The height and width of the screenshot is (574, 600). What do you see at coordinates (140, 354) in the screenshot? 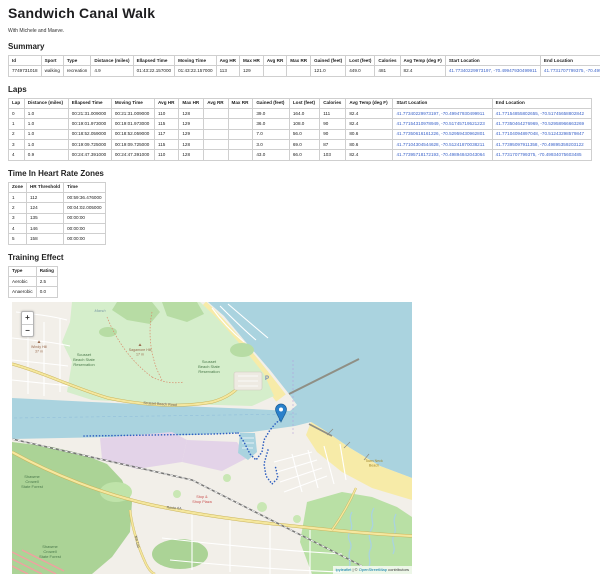
I see `svg-text: 17 m` at bounding box center [140, 354].